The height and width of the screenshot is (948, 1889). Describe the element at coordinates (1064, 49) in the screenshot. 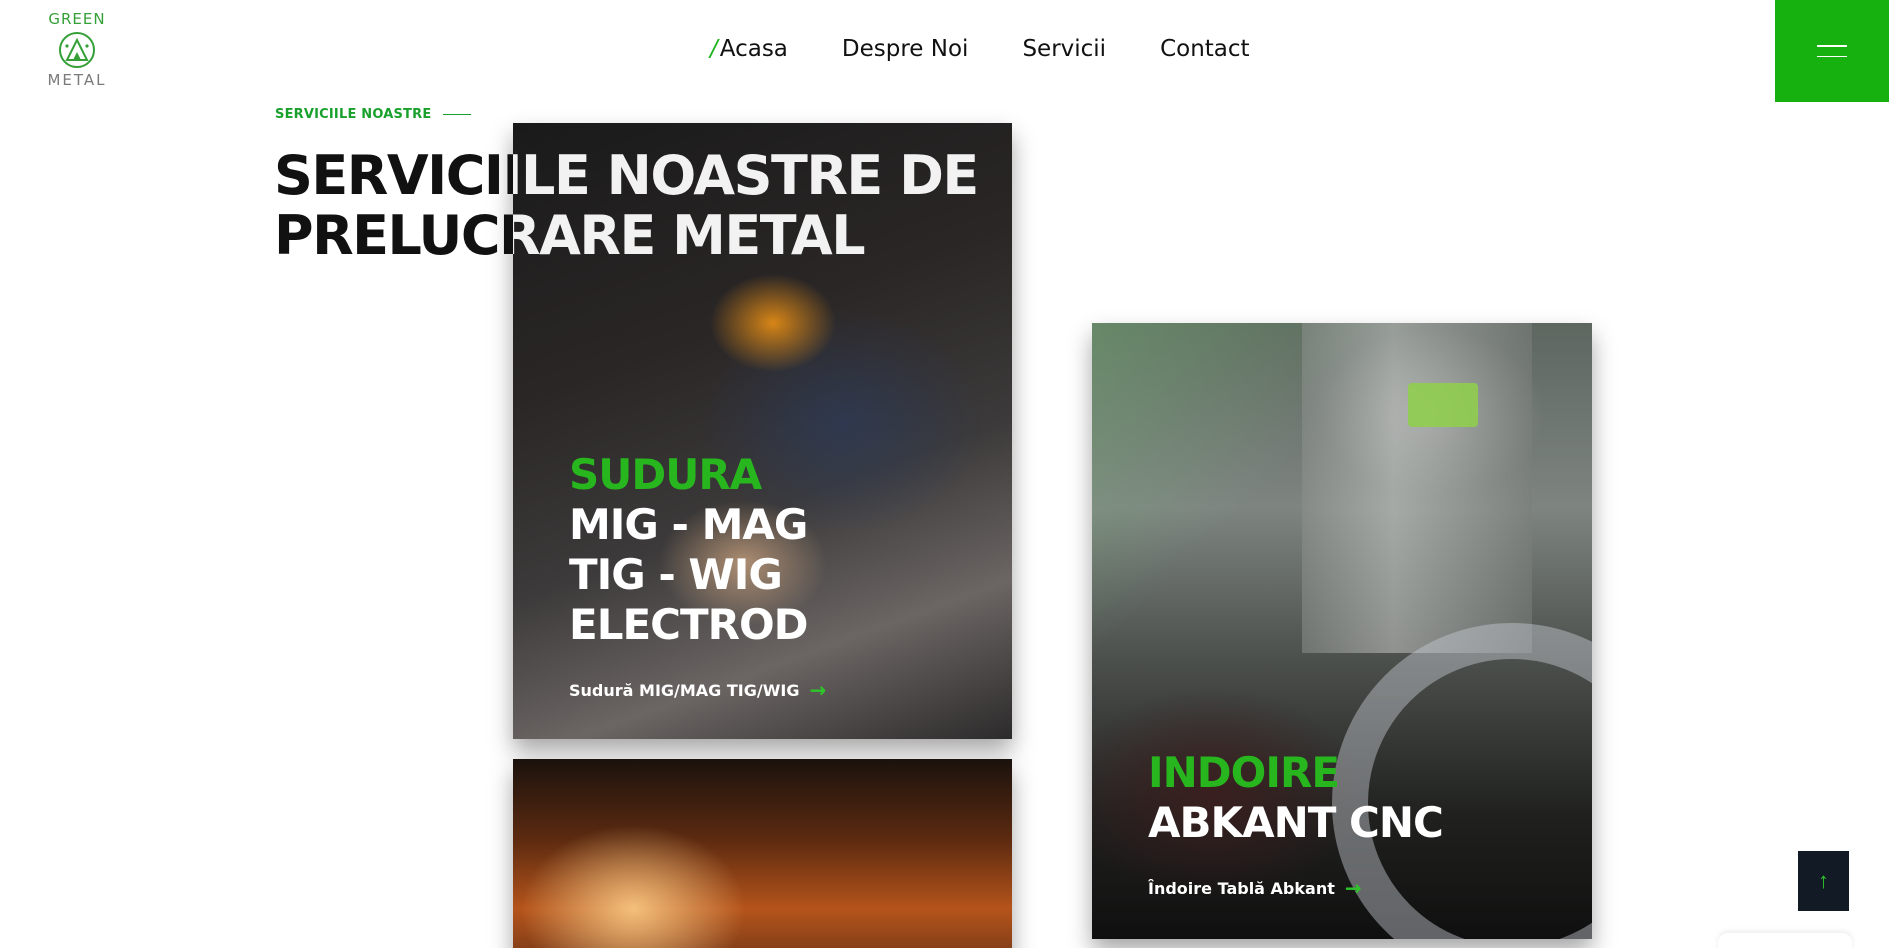

I see `nav-item-servicii: Servicii` at that location.